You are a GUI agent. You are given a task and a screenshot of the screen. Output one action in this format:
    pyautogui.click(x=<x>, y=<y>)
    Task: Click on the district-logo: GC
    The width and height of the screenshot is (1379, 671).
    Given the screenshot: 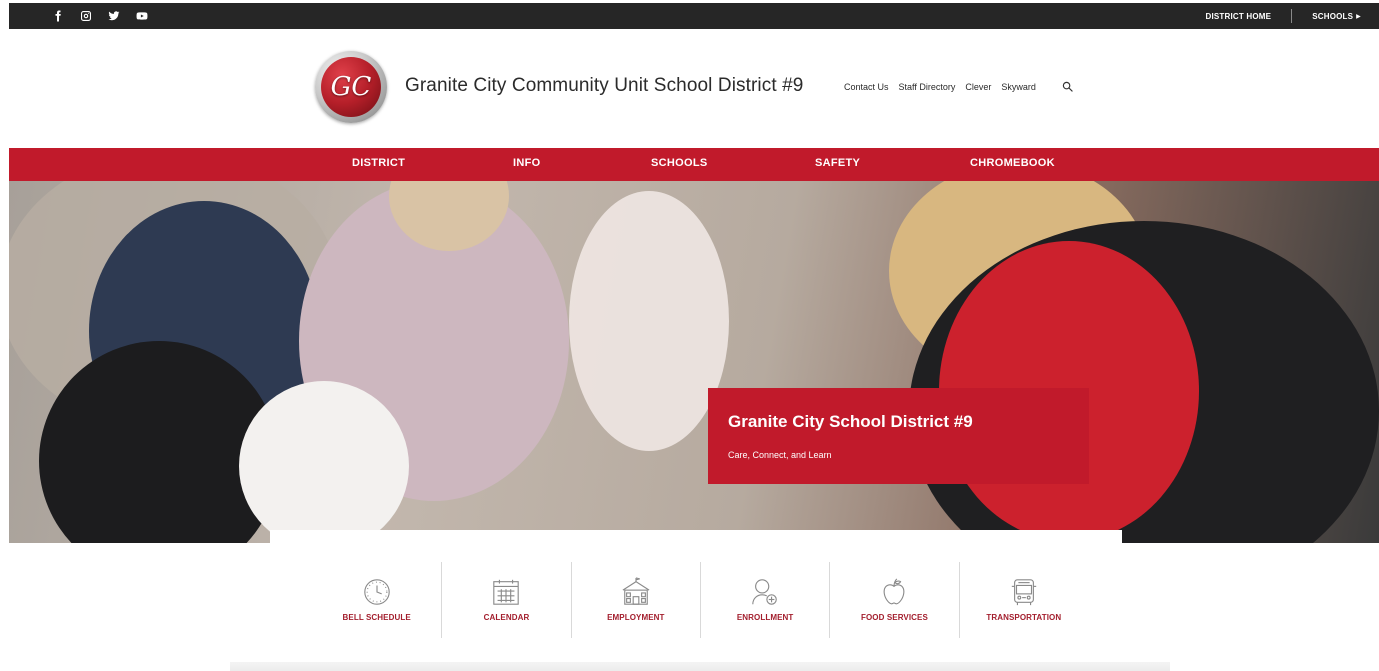 What is the action you would take?
    pyautogui.click(x=351, y=87)
    